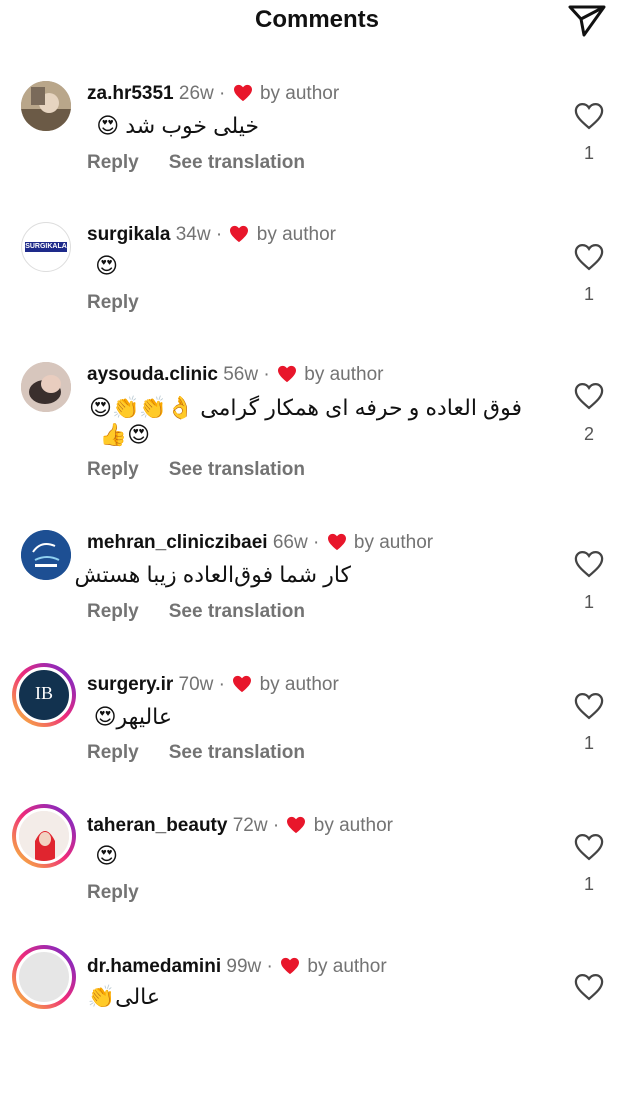  I want to click on avatar-story-ring: IB, so click(44, 695).